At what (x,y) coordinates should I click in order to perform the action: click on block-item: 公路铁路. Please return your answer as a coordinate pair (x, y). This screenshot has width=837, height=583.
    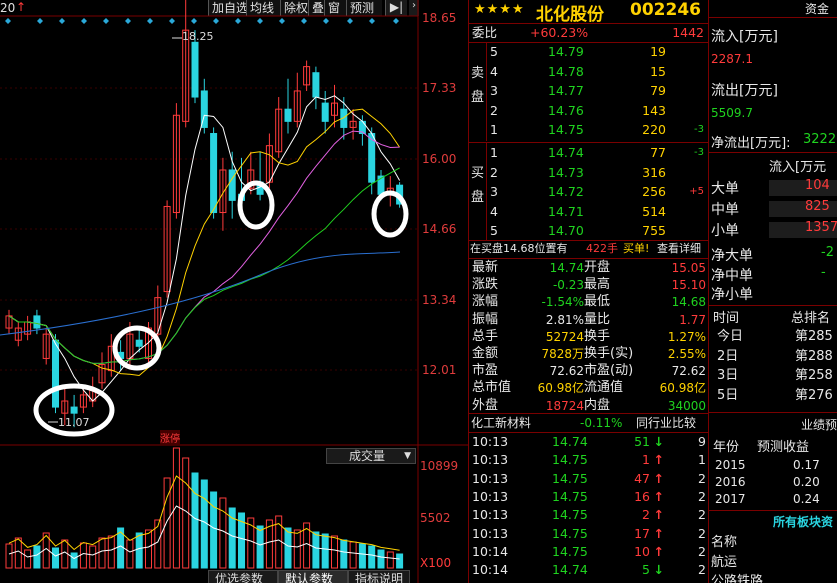
    Looking at the image, I should click on (737, 576).